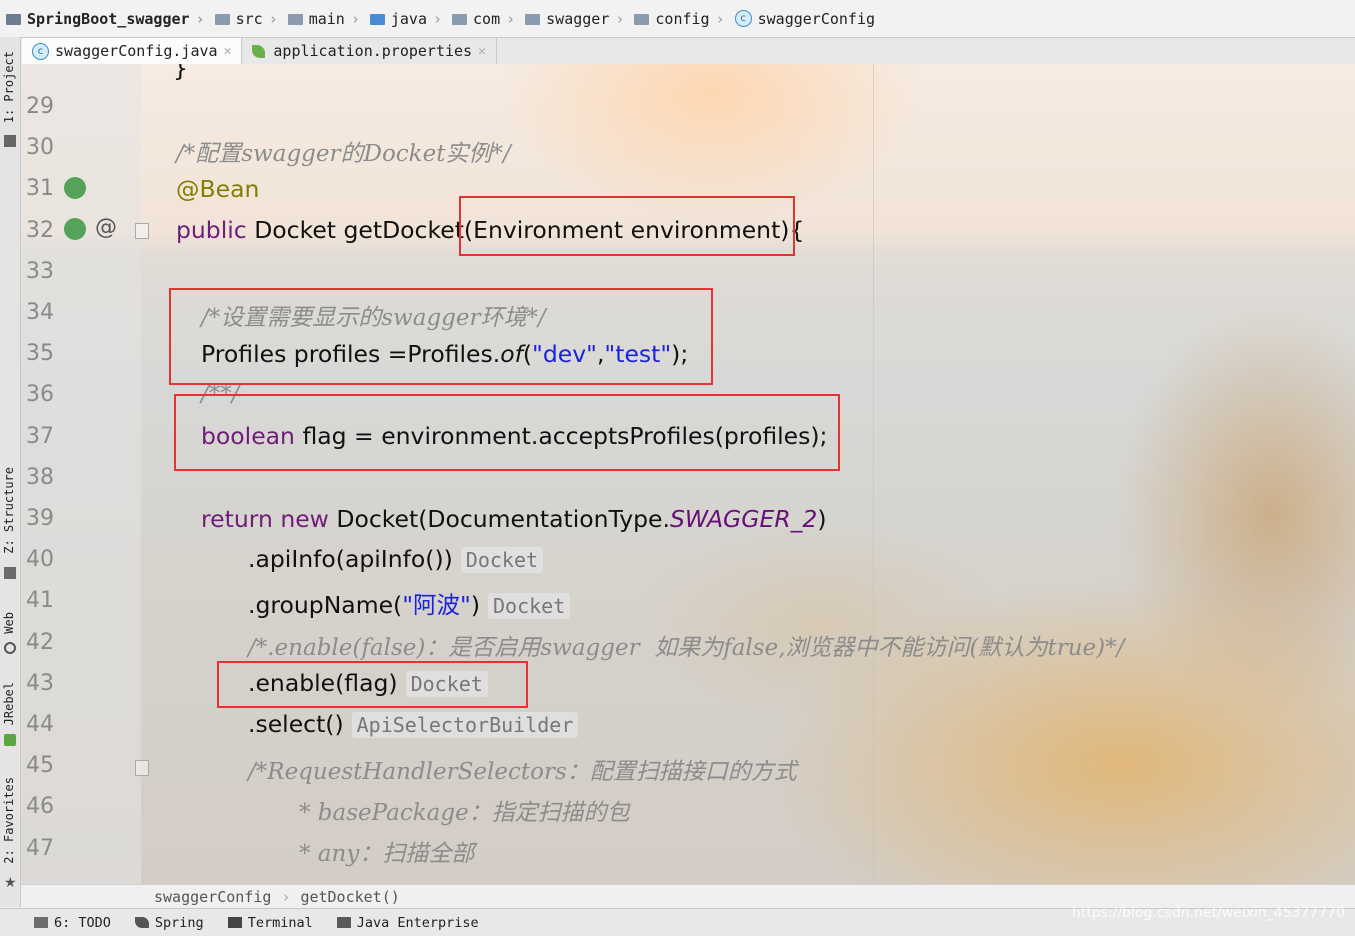 Image resolution: width=1355 pixels, height=936 pixels. Describe the element at coordinates (40, 560) in the screenshot. I see `line-number: 40` at that location.